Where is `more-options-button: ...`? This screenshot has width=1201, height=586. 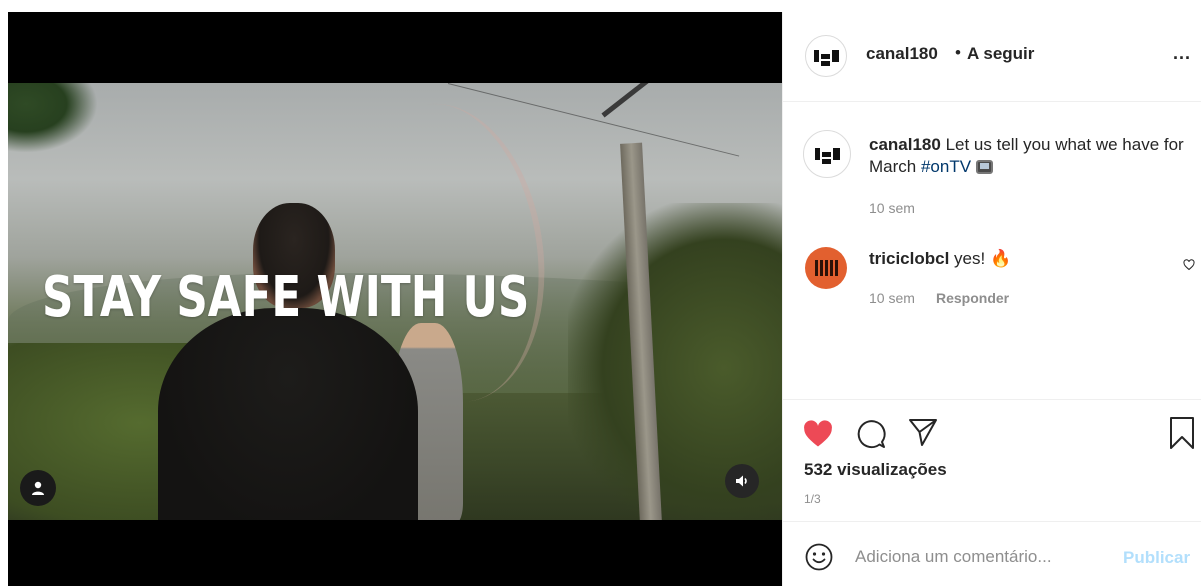 more-options-button: ... is located at coordinates (1182, 53).